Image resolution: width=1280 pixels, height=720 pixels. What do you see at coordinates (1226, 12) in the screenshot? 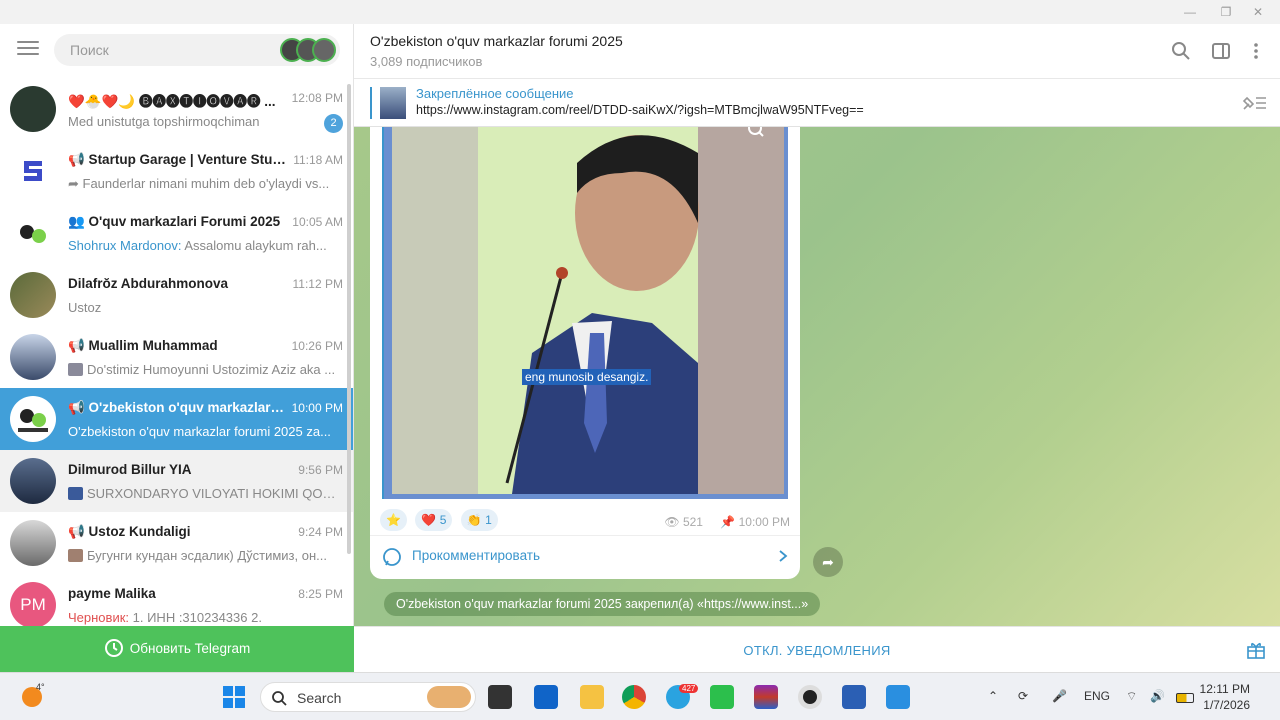
I see `maximize-button: ❐` at bounding box center [1226, 12].